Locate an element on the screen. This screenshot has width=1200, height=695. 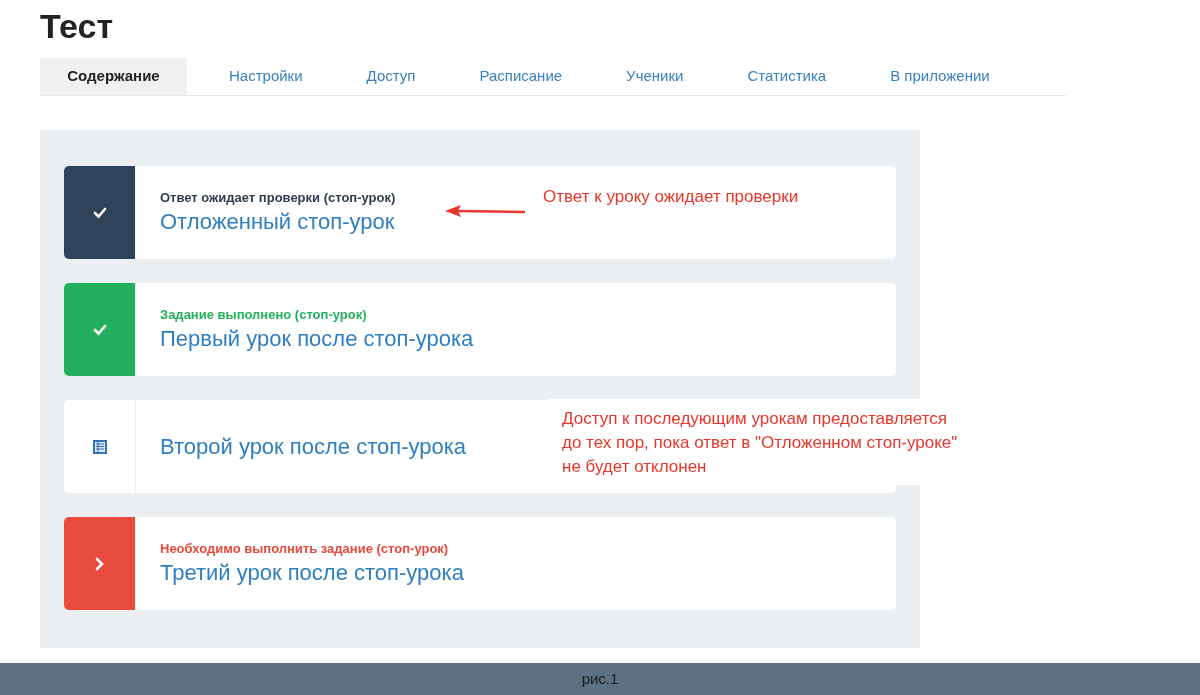
lesson-status: Необходимо выполнить задание (стоп-урок) is located at coordinates (305, 548).